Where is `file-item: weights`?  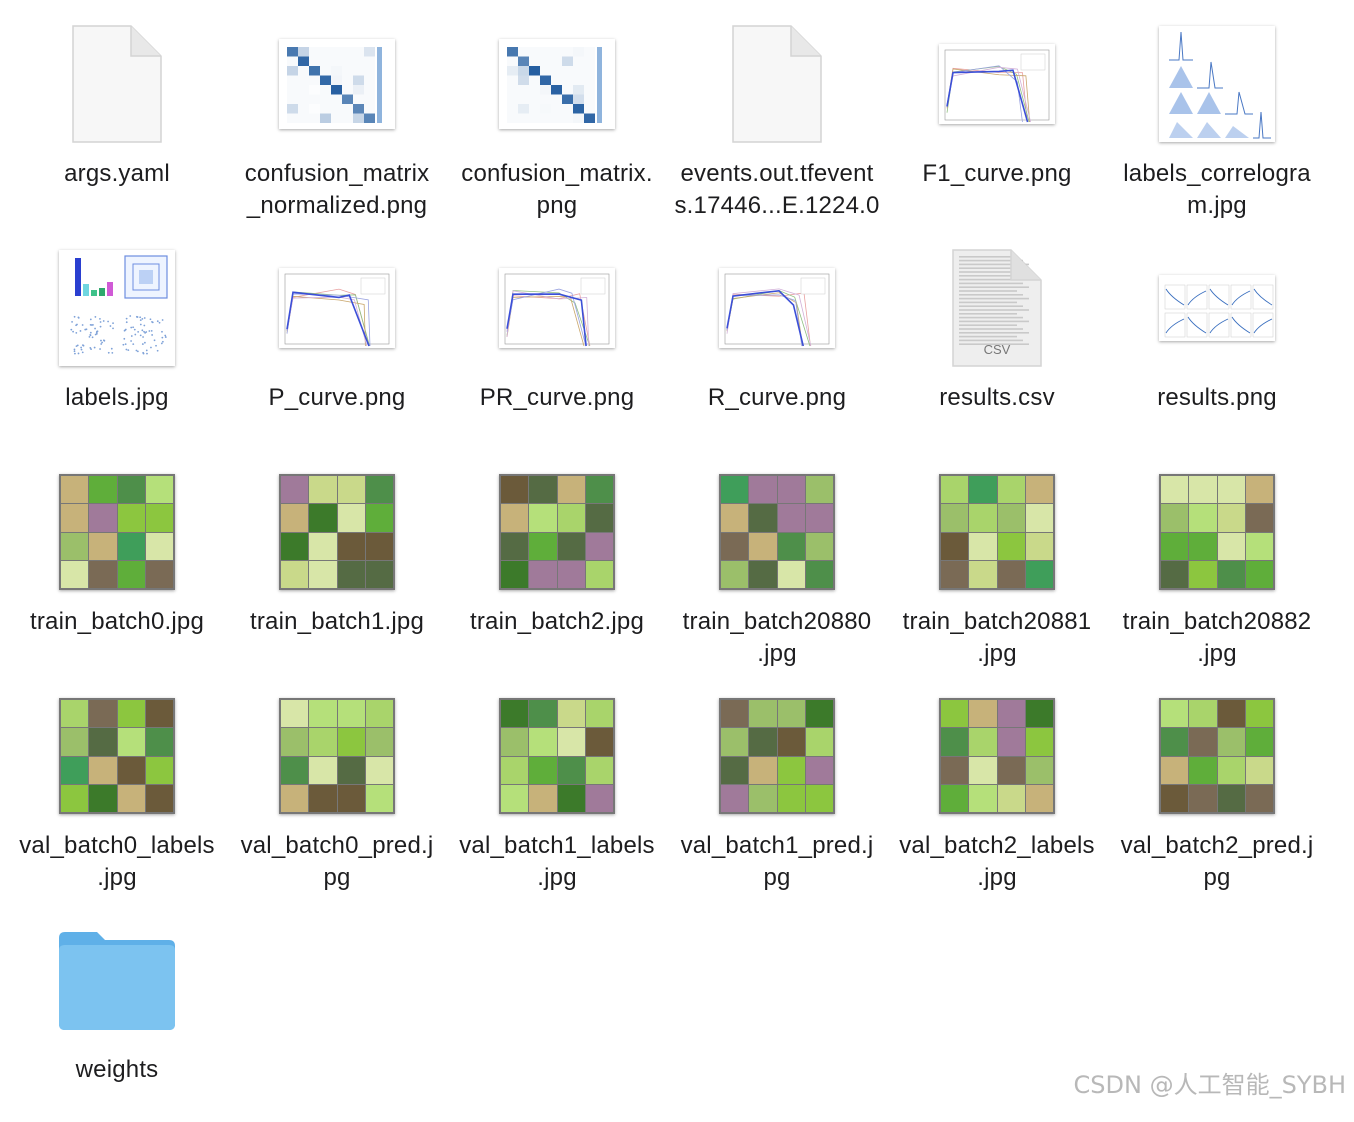 file-item: weights is located at coordinates (117, 1010).